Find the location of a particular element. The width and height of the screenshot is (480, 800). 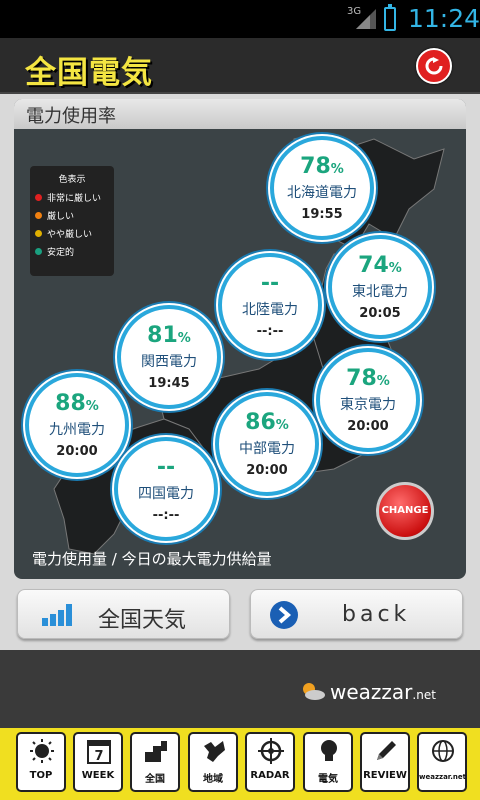

usage-percent: 88% is located at coordinates (77, 403).